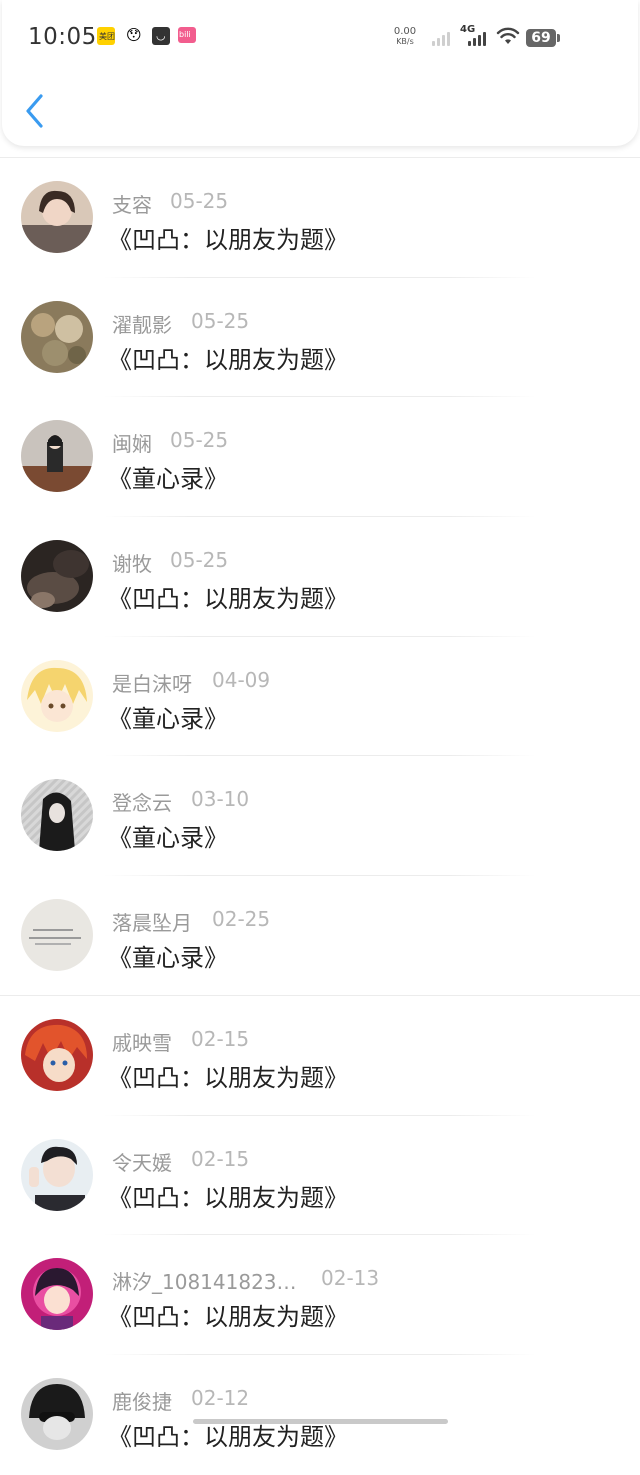 This screenshot has height=1475, width=640. I want to click on emoji-face-icon: 😯, so click(134, 35).